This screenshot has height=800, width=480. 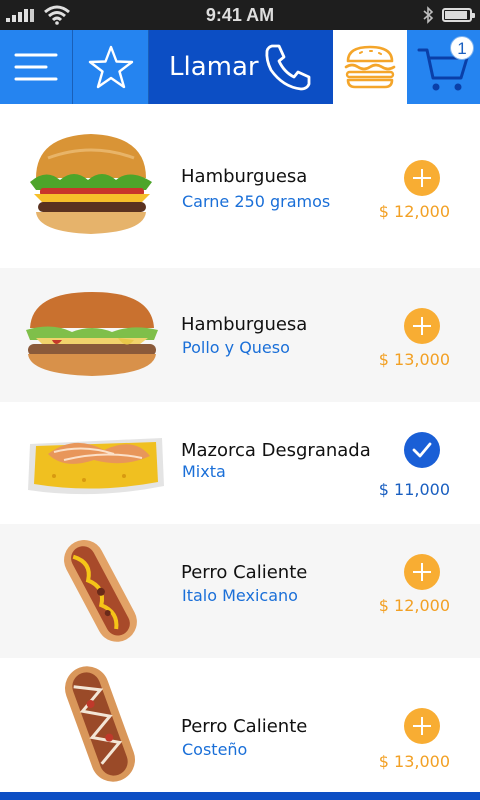 I want to click on menu-button, so click(x=36, y=67).